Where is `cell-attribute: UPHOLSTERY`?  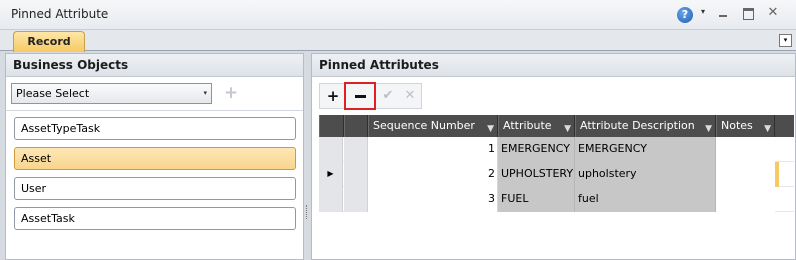
cell-attribute: UPHOLSTERY is located at coordinates (536, 174).